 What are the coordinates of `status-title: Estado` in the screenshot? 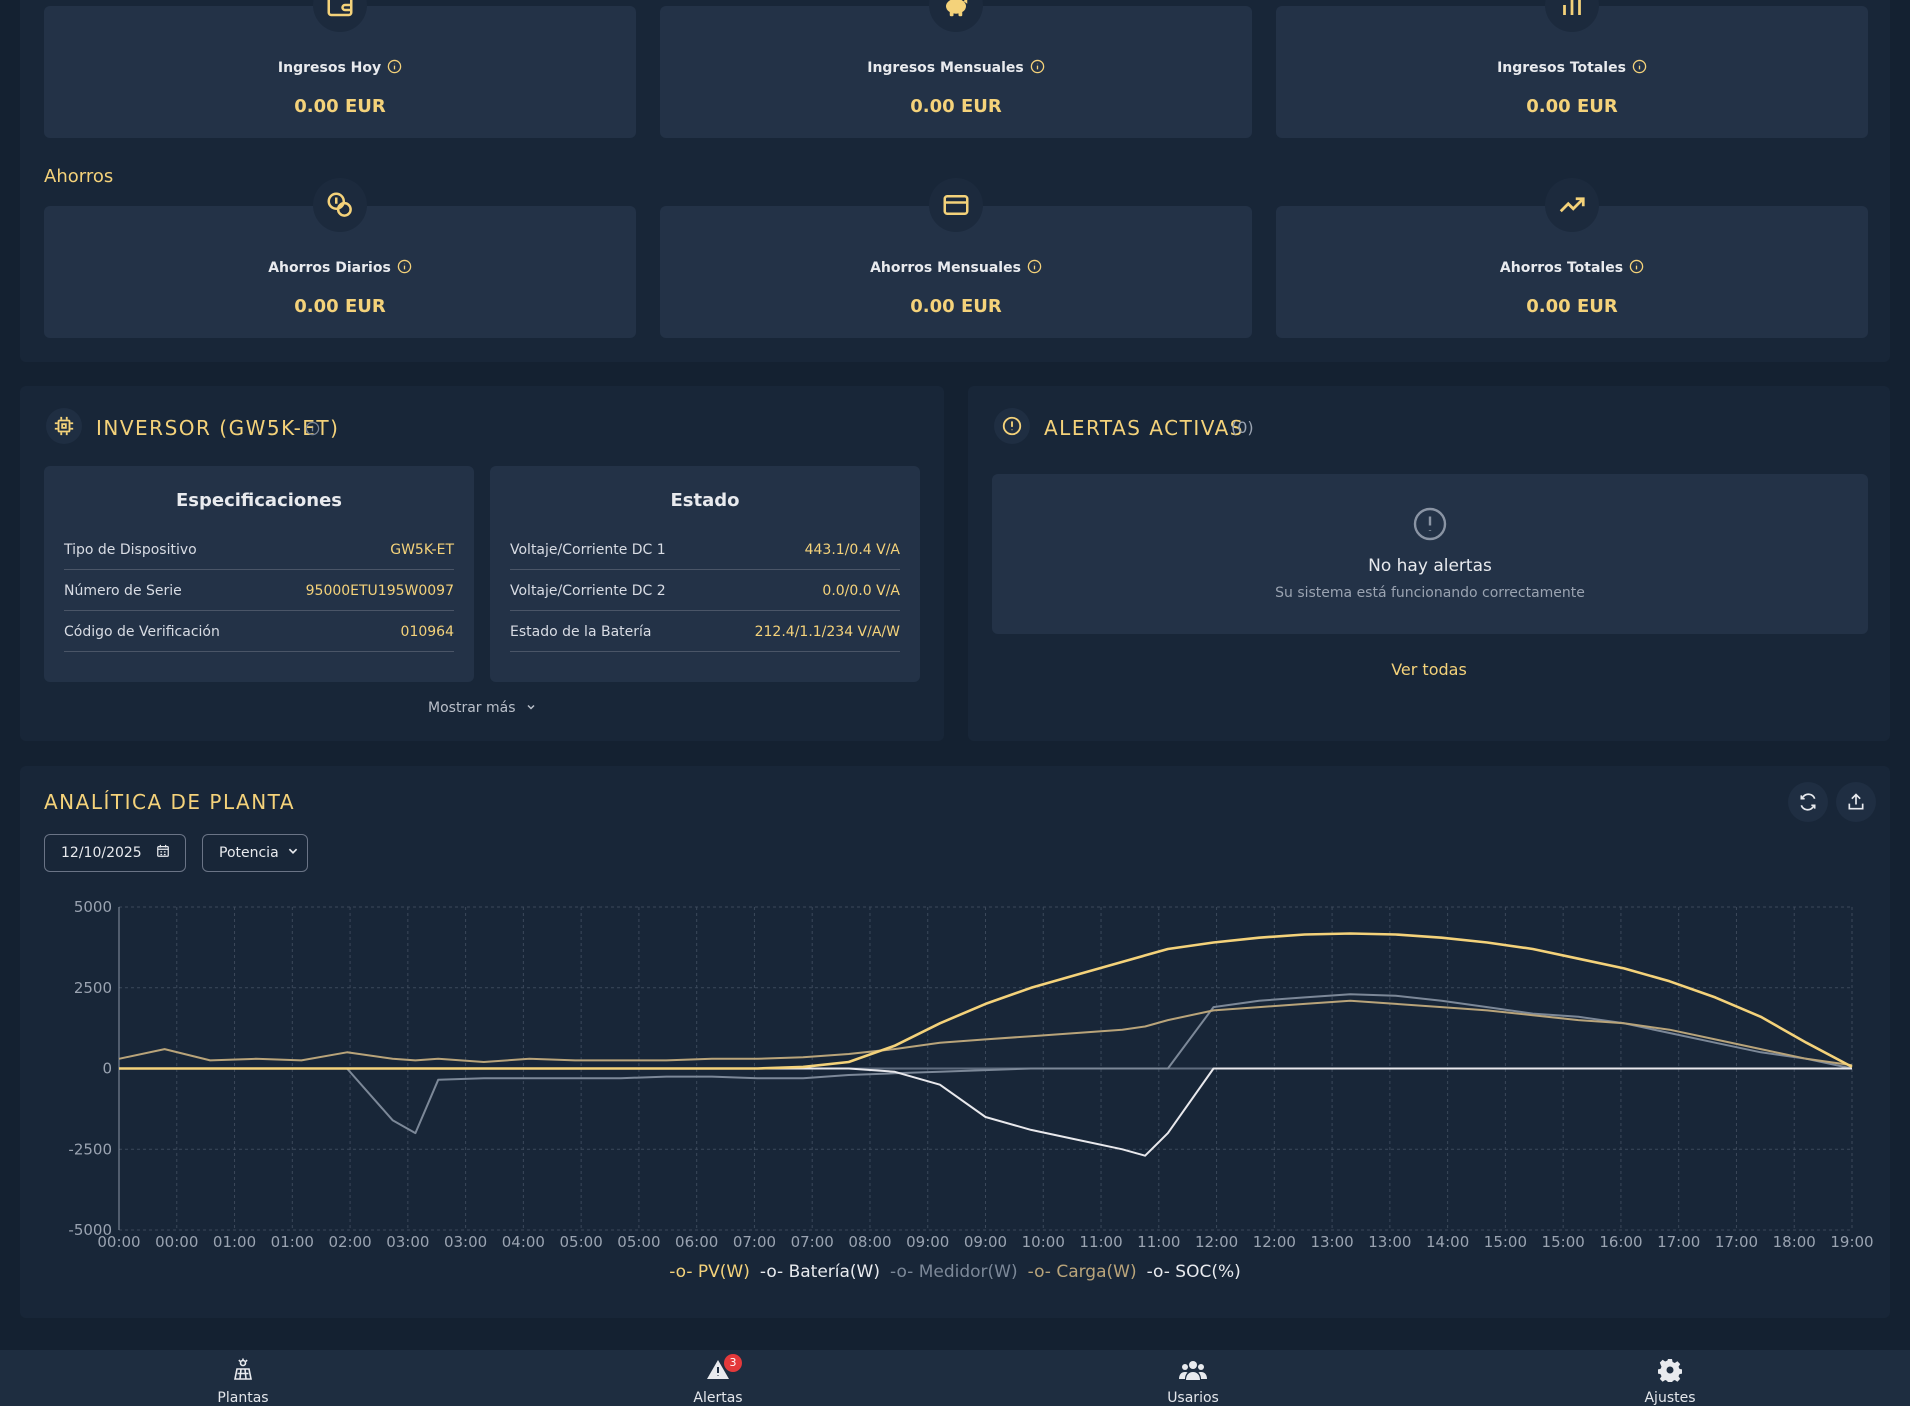 It's located at (705, 500).